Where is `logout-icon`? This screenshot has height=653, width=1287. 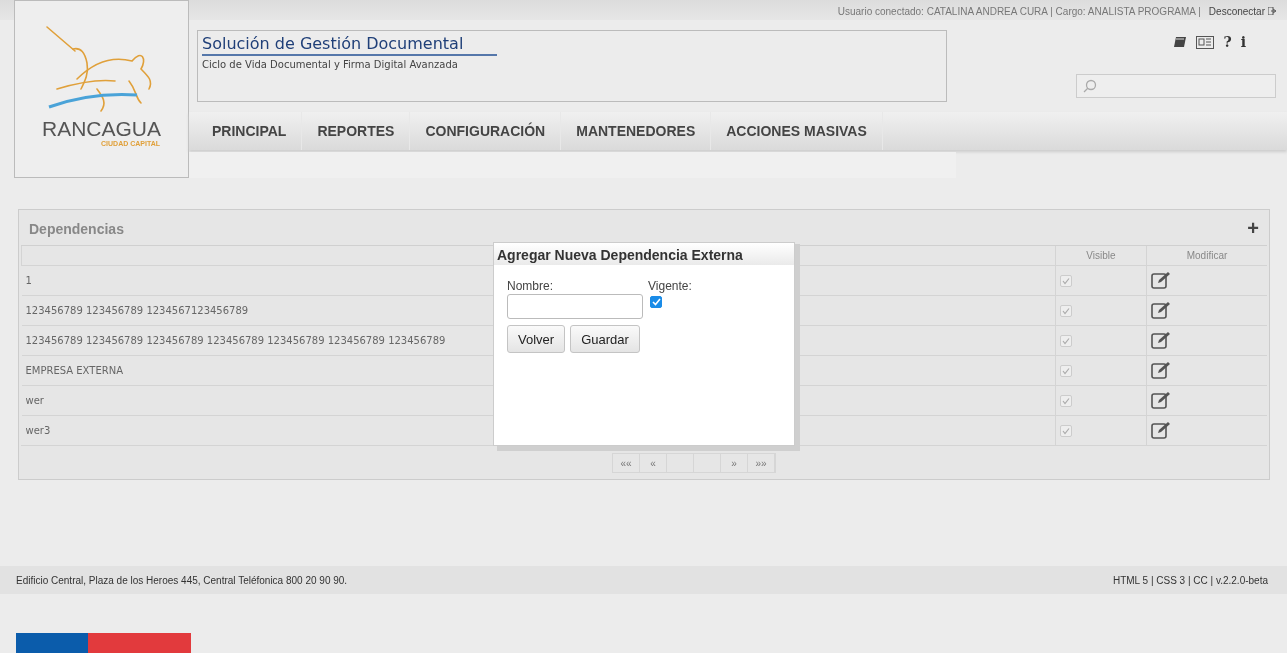 logout-icon is located at coordinates (1272, 11).